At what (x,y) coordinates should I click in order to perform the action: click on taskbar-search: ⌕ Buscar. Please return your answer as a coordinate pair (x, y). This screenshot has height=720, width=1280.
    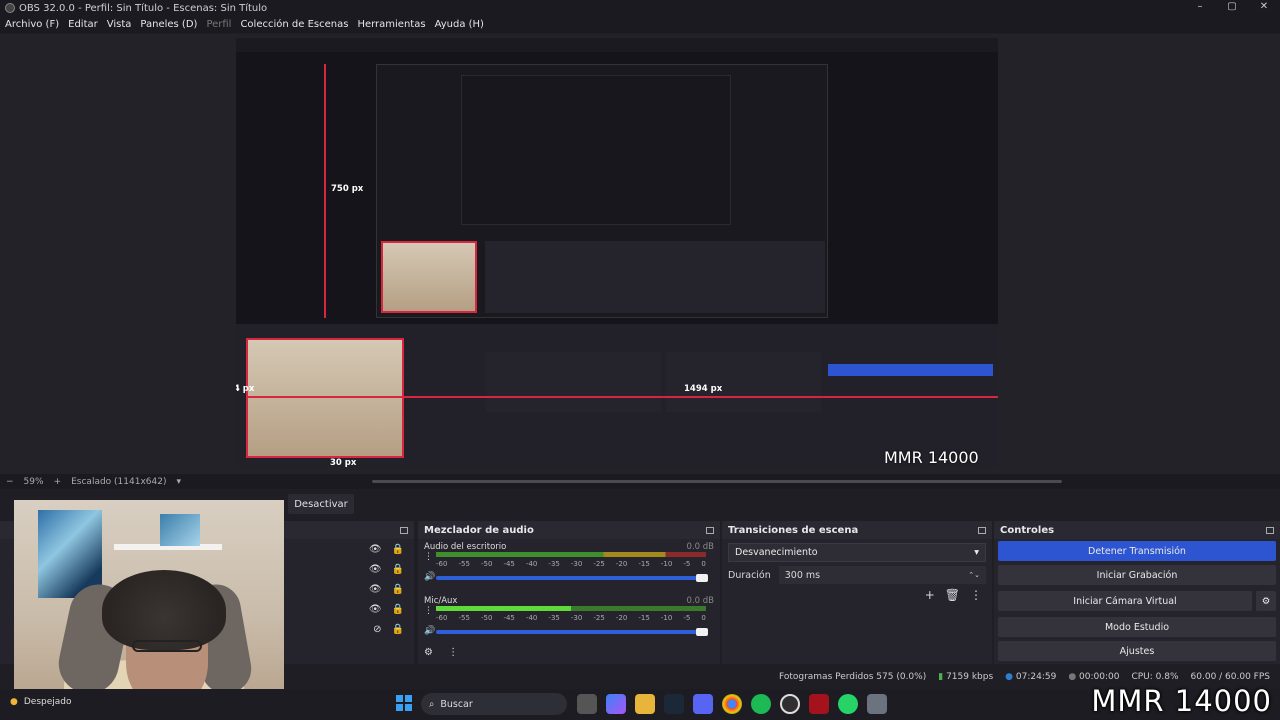
    Looking at the image, I should click on (494, 704).